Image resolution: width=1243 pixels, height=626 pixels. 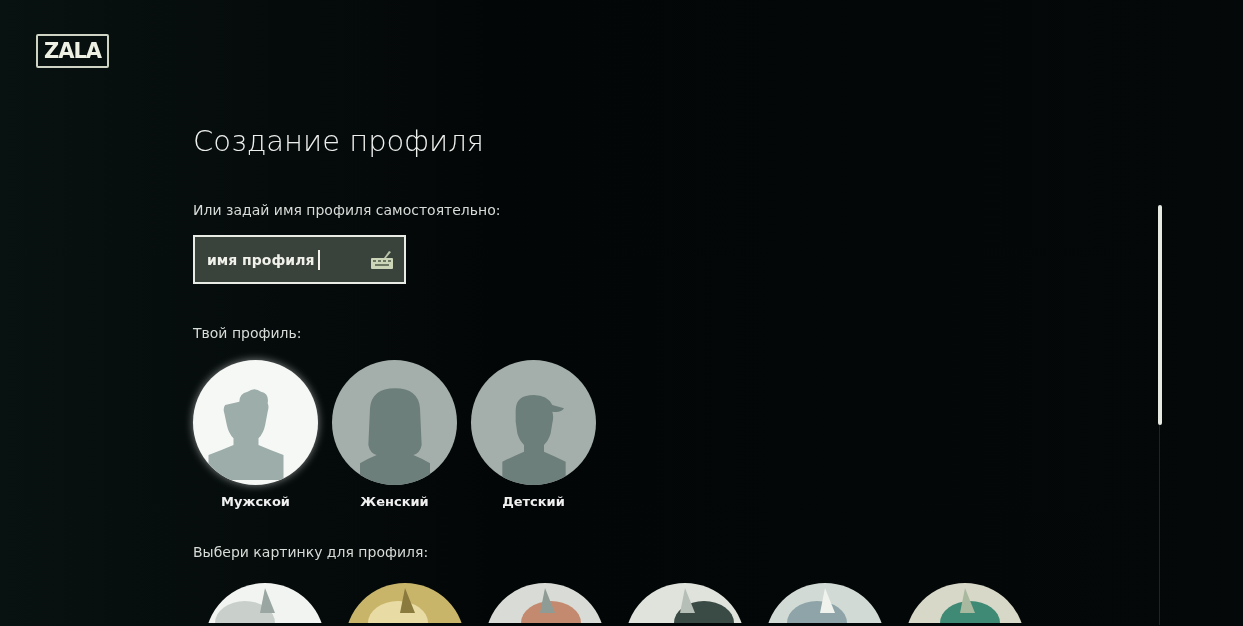 I want to click on avatar-label: Женский, so click(x=394, y=501).